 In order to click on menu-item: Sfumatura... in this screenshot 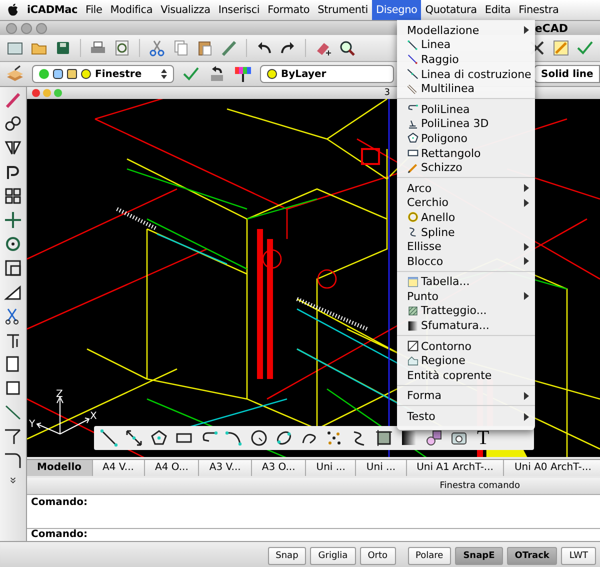, I will do `click(466, 325)`.